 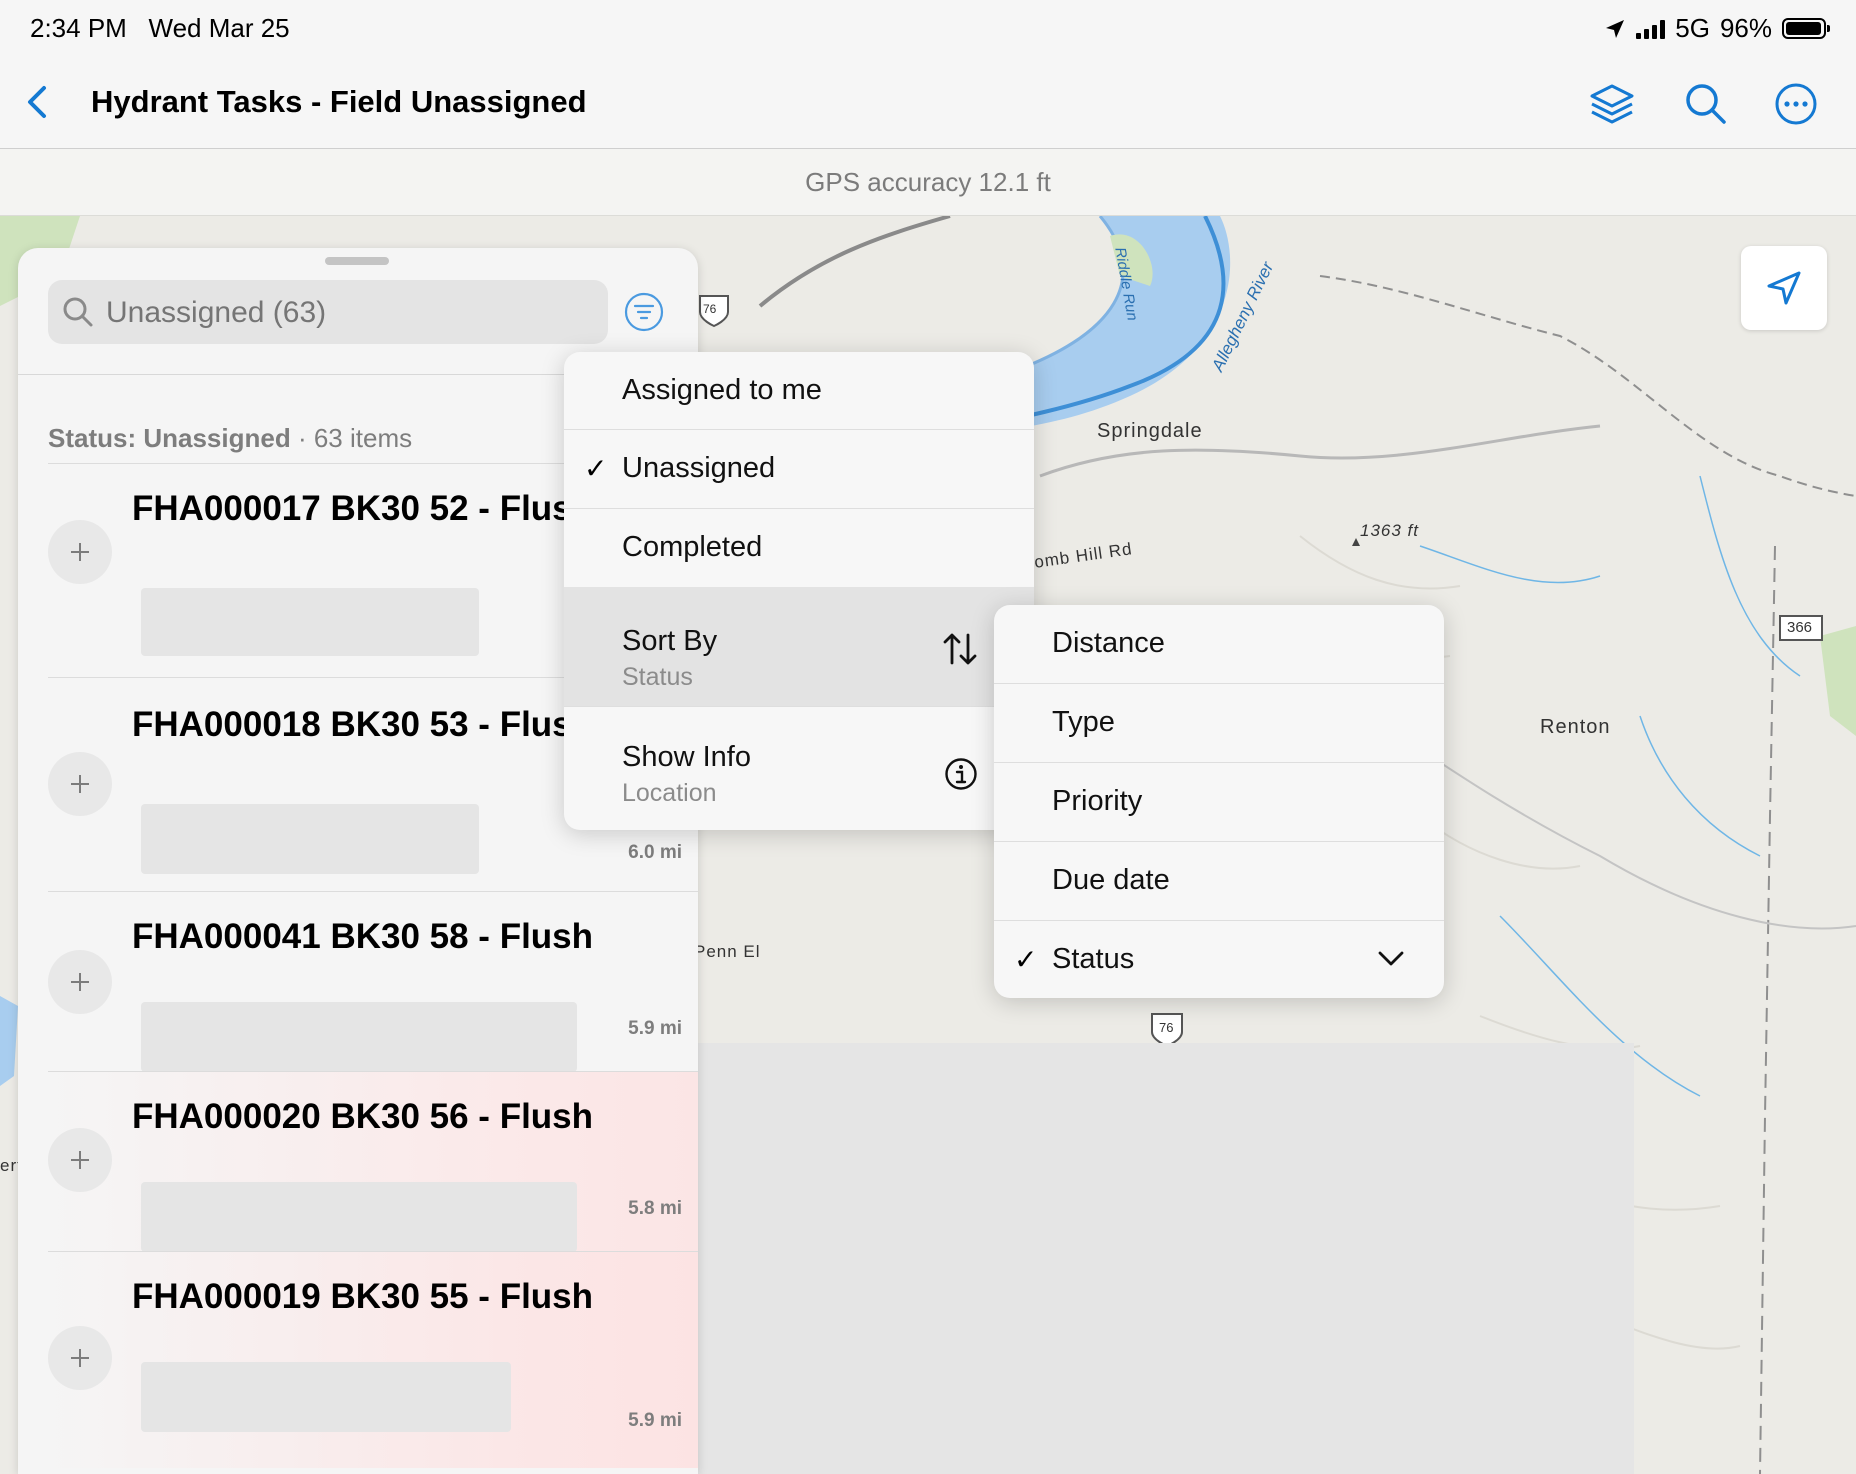 What do you see at coordinates (1093, 959) in the screenshot?
I see `menu-item-label: Status` at bounding box center [1093, 959].